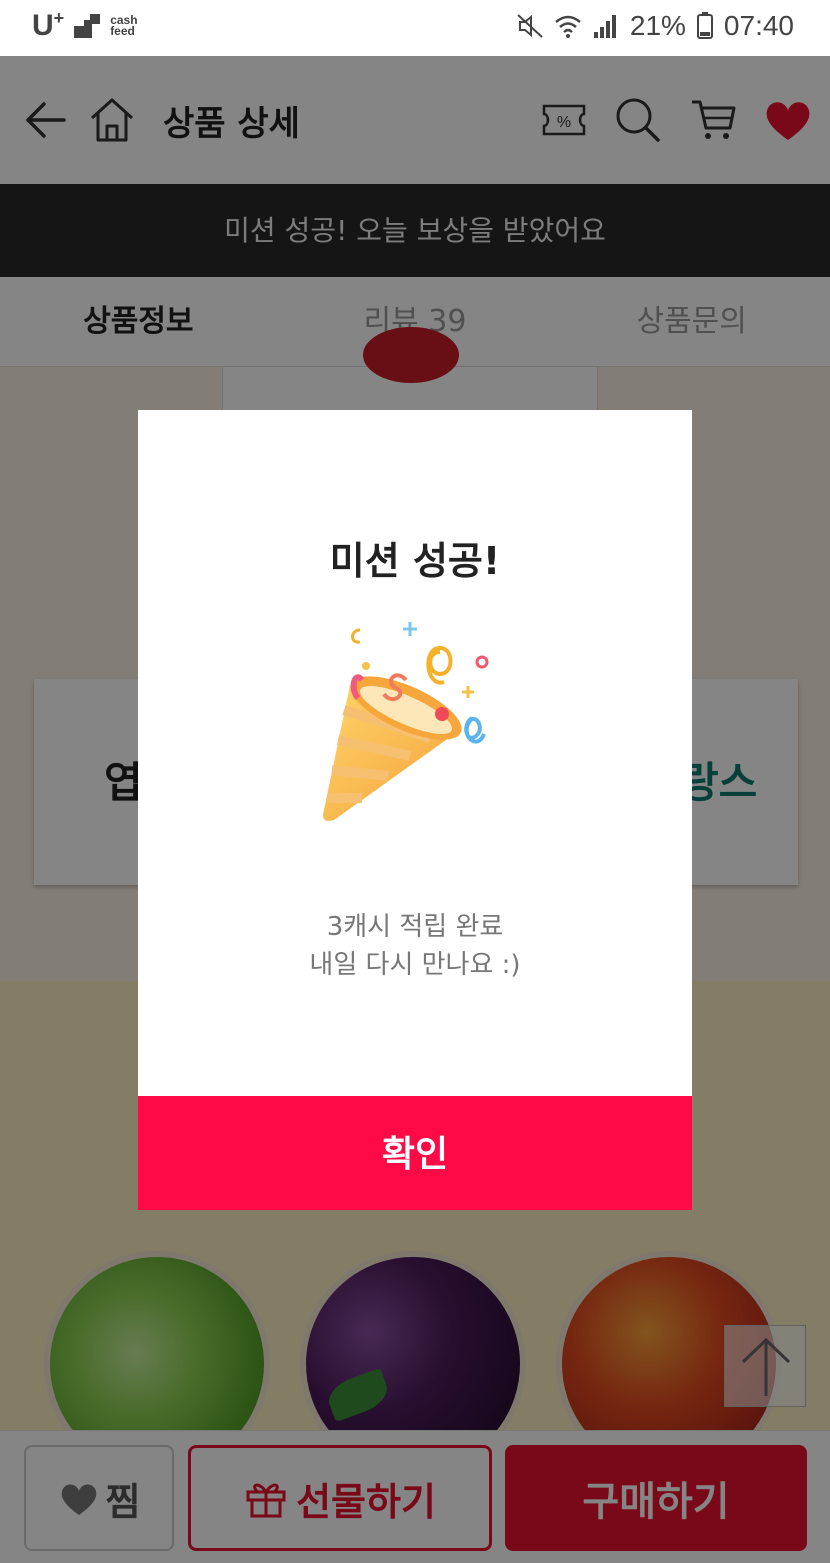 The image size is (830, 1563). I want to click on status-bar: U+ cash feed 21% 07:40, so click(415, 28).